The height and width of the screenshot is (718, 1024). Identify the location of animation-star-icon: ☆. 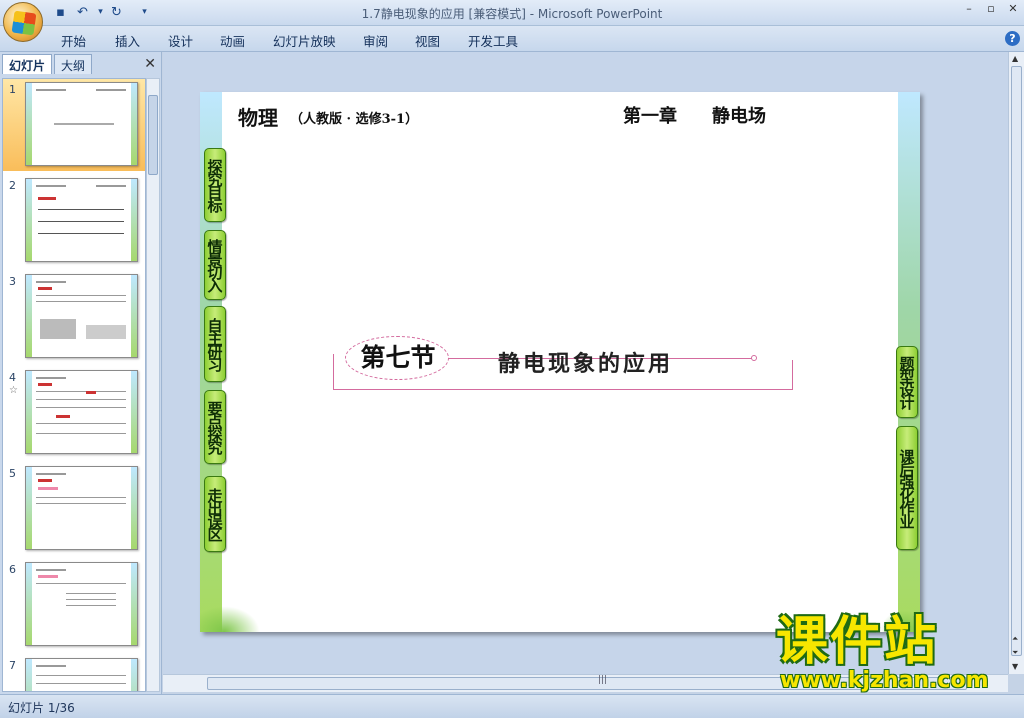
(13, 390).